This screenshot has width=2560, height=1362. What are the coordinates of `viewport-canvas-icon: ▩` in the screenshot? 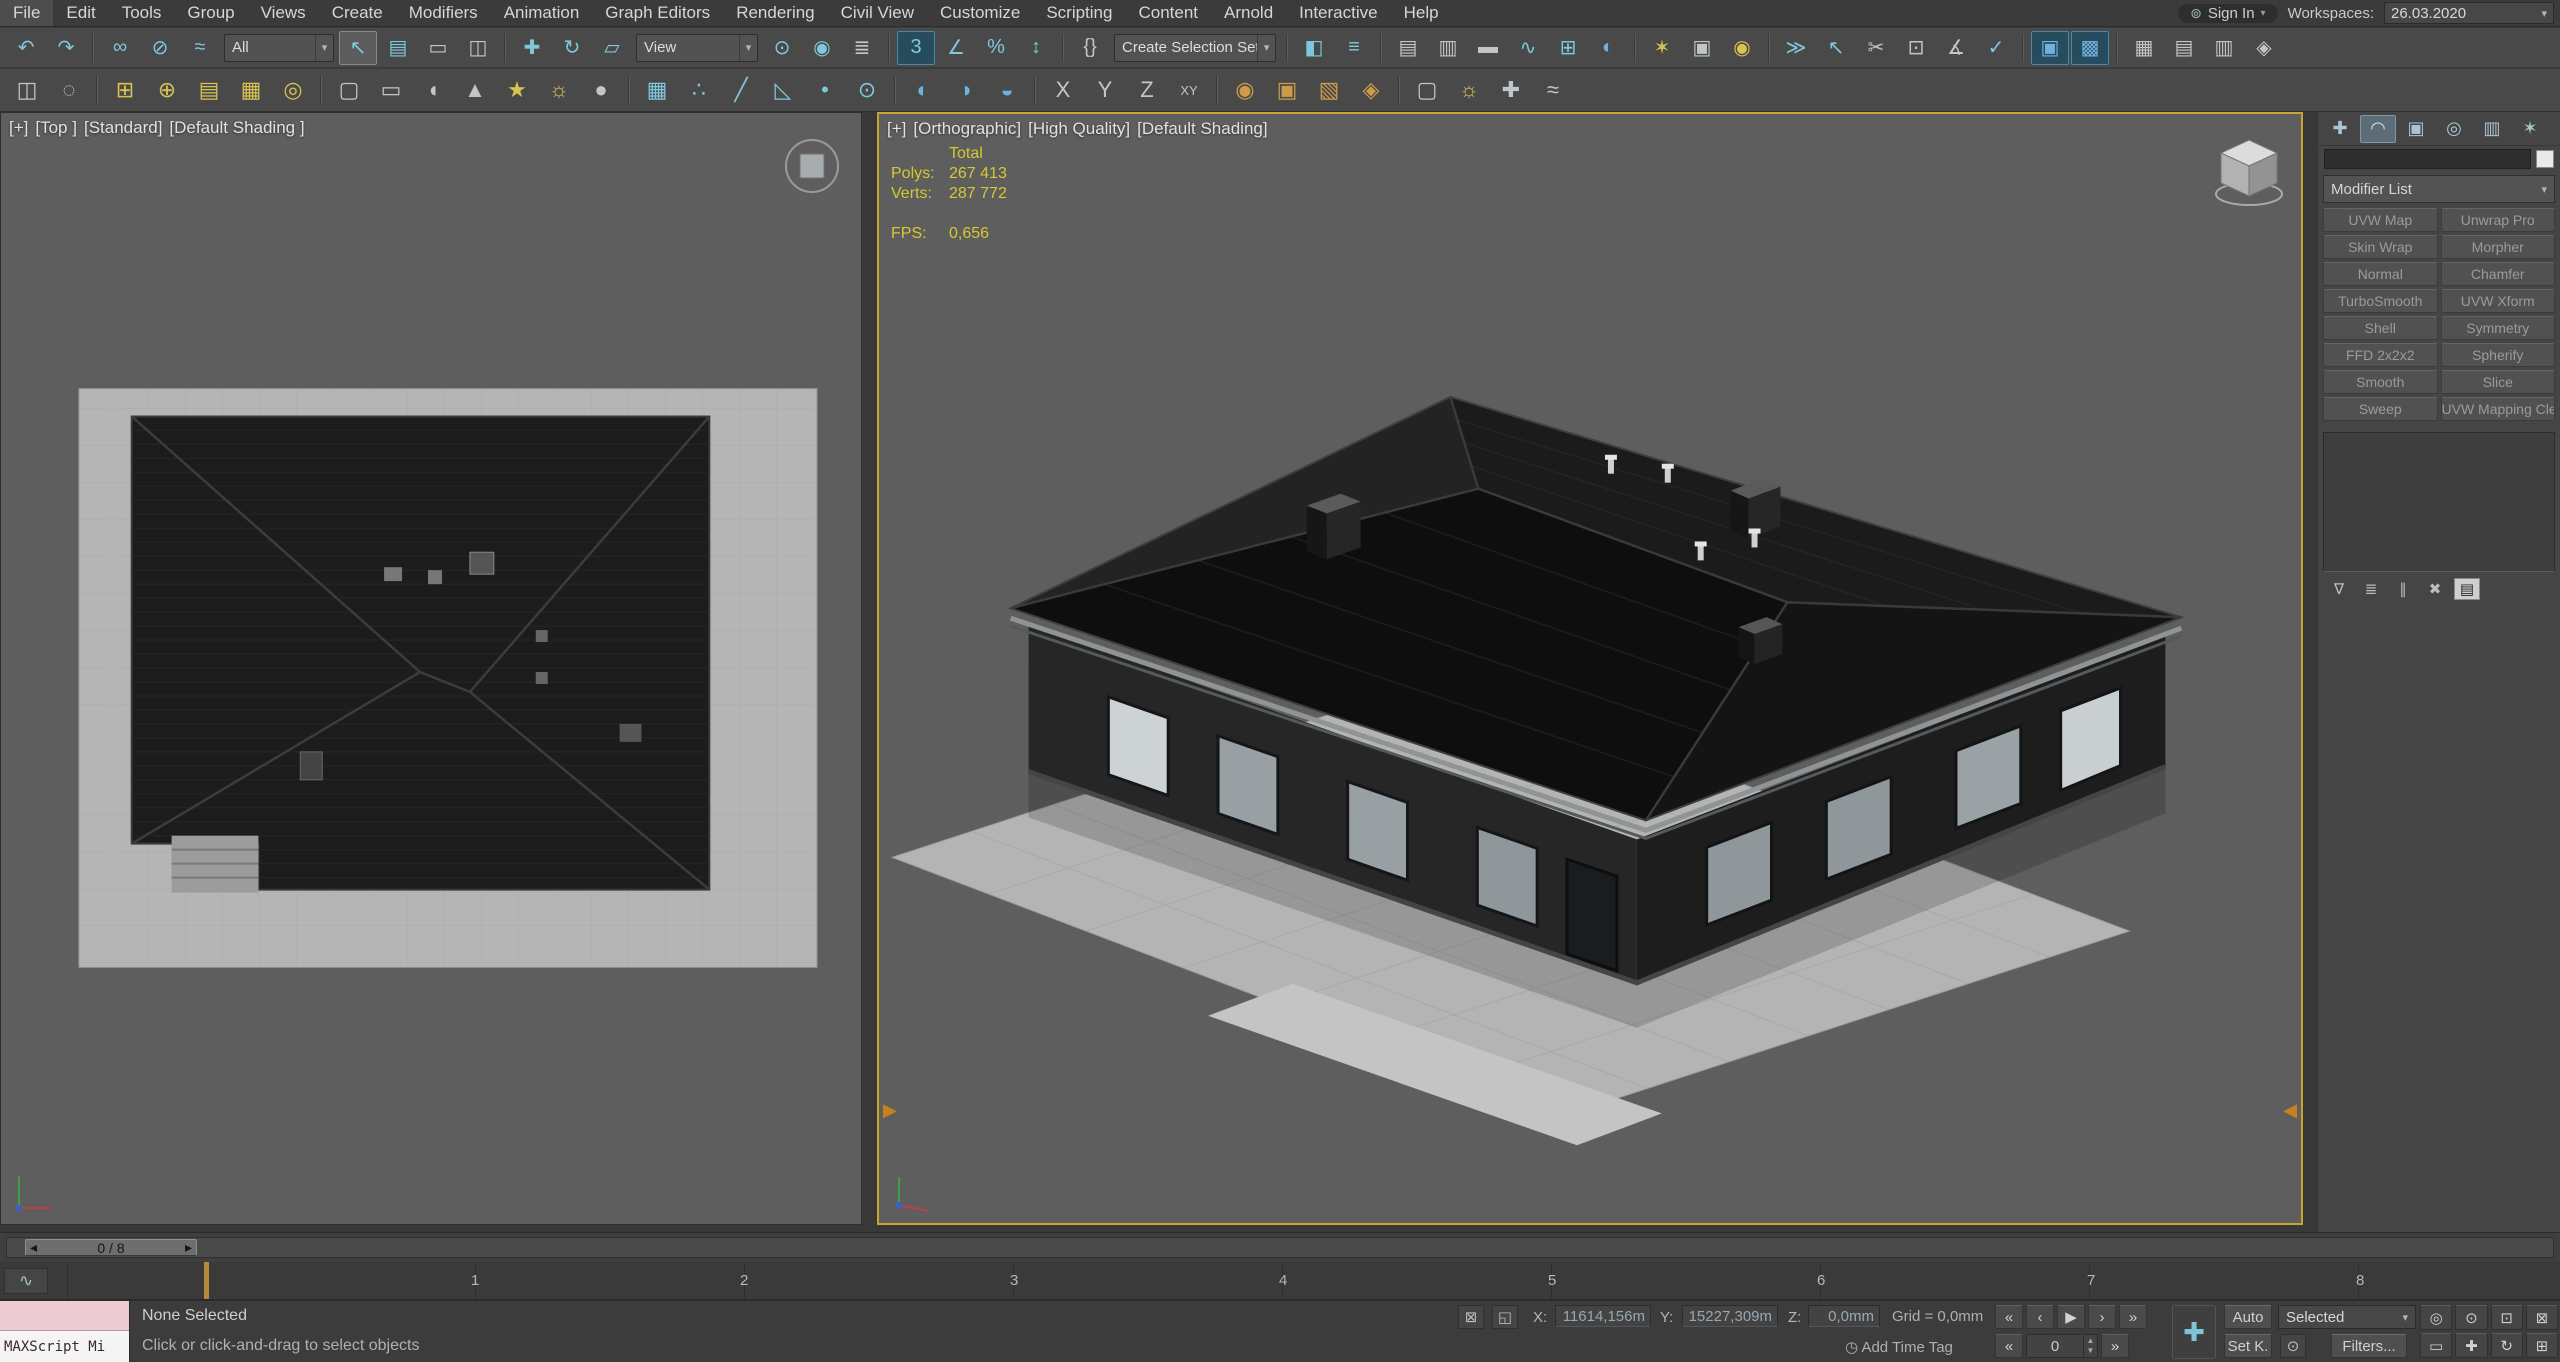 It's located at (2090, 47).